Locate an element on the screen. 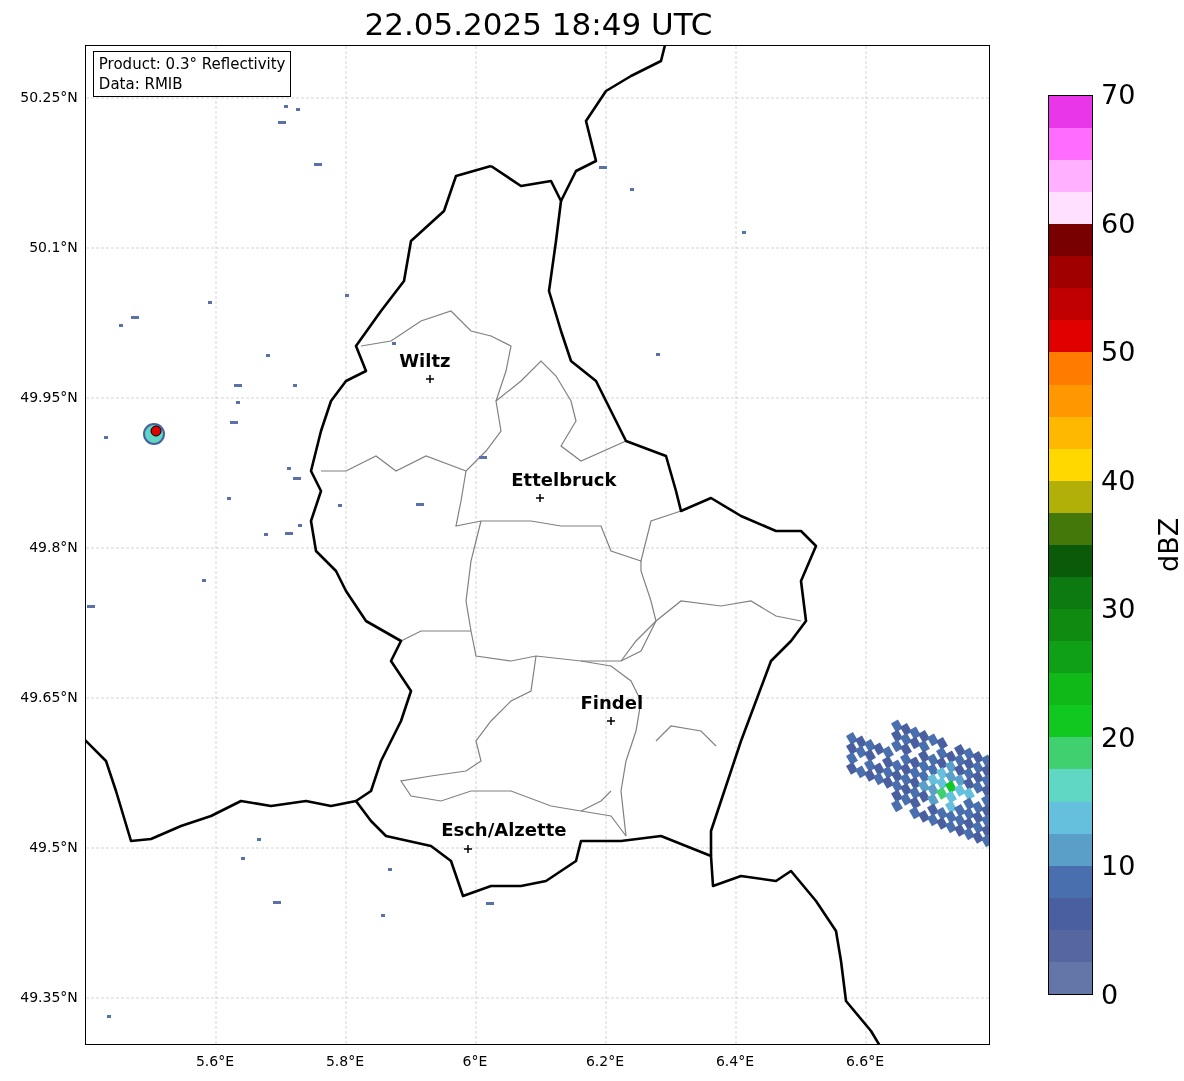 The height and width of the screenshot is (1081, 1184). latitude-label: 49.95°N is located at coordinates (49, 397).